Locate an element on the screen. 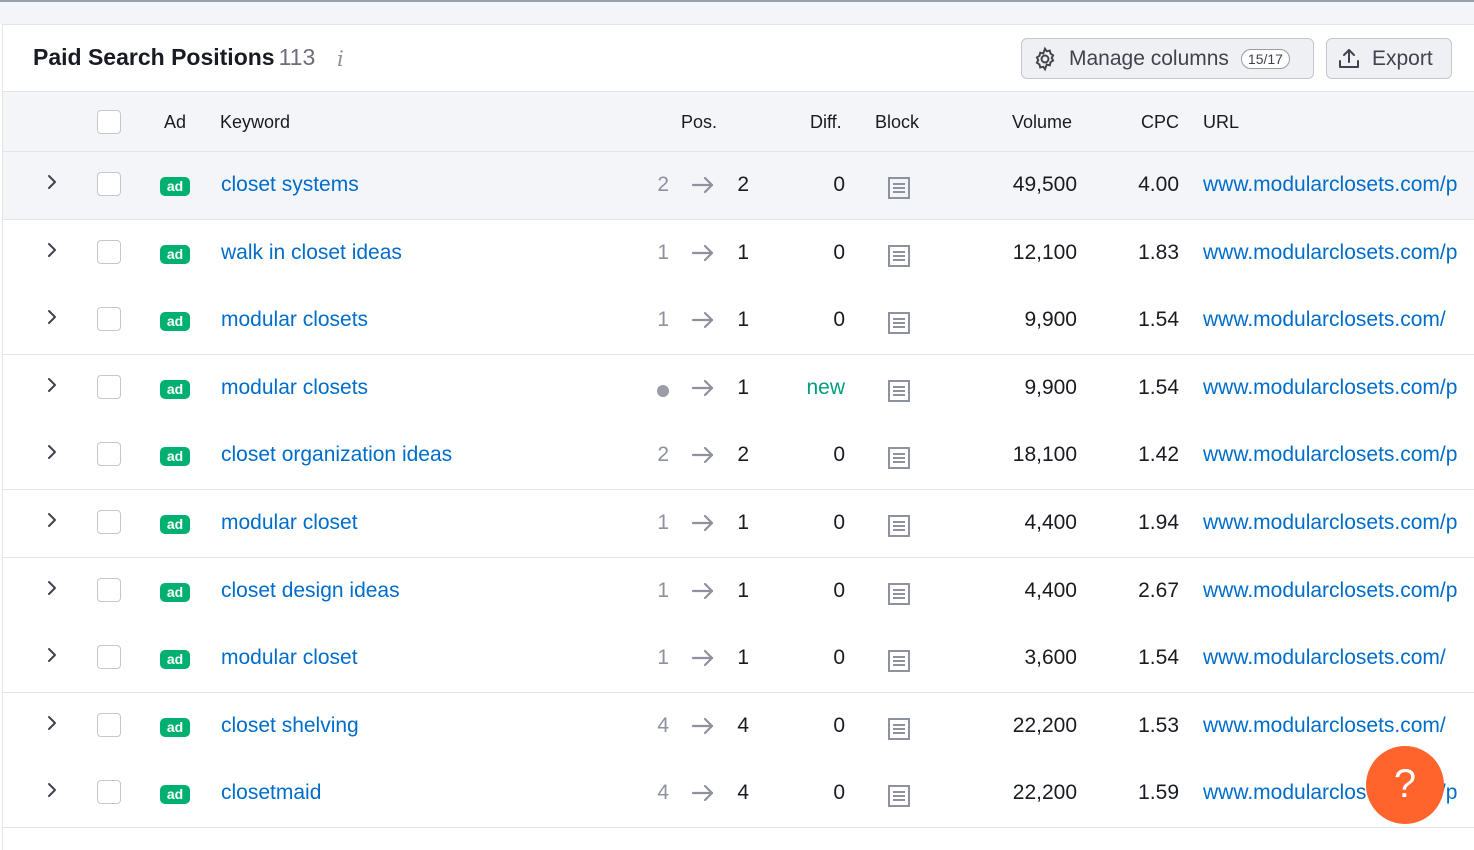 Image resolution: width=1474 pixels, height=850 pixels. col-pos: Pos. is located at coordinates (699, 122).